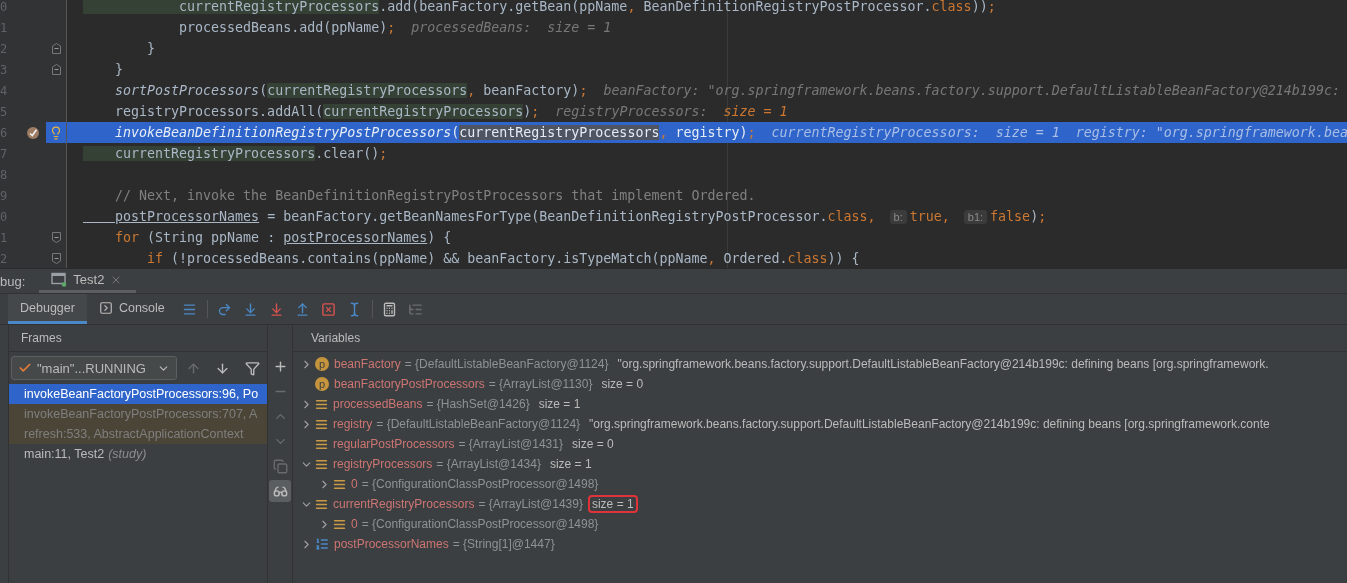  Describe the element at coordinates (336, 338) in the screenshot. I see `panel-title: Variables` at that location.